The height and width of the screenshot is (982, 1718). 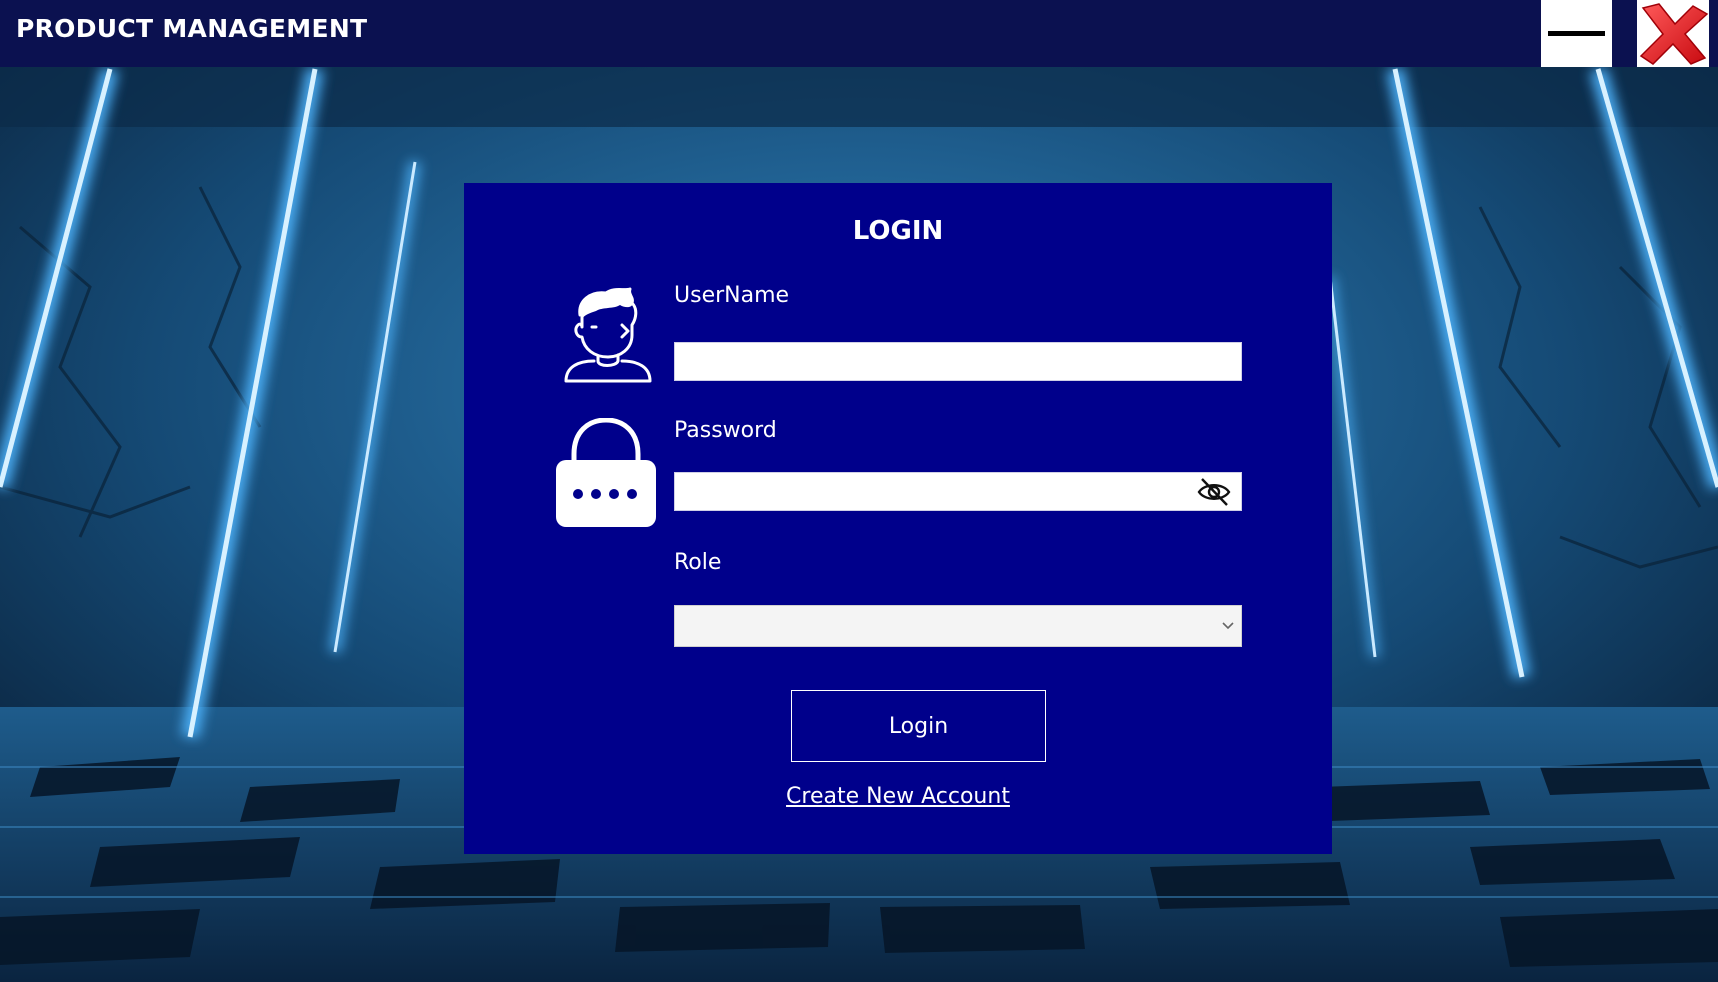 I want to click on user-avatar-icon, so click(x=608, y=335).